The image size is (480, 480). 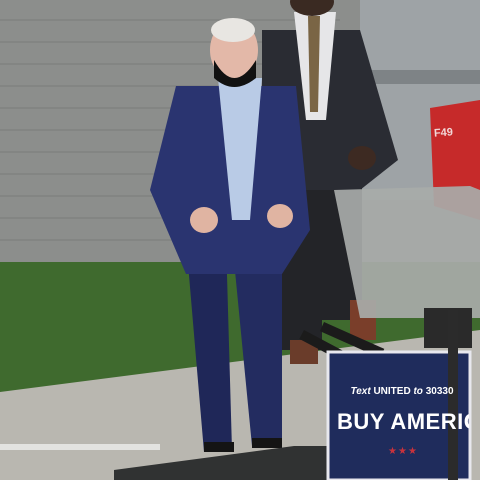 What do you see at coordinates (402, 391) in the screenshot?
I see `sign-text-instruction: Text UNITED to 30330` at bounding box center [402, 391].